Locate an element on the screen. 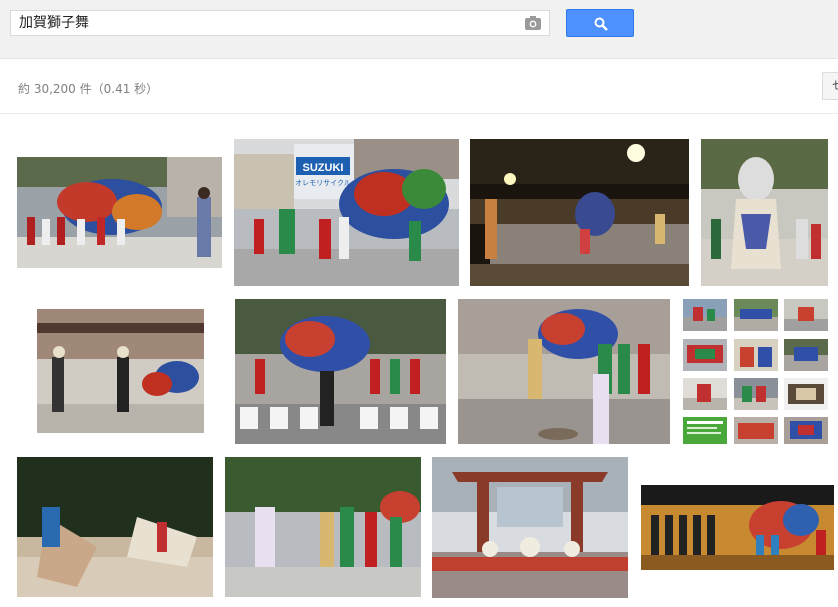 This screenshot has height=607, width=838. search-header is located at coordinates (419, 29).